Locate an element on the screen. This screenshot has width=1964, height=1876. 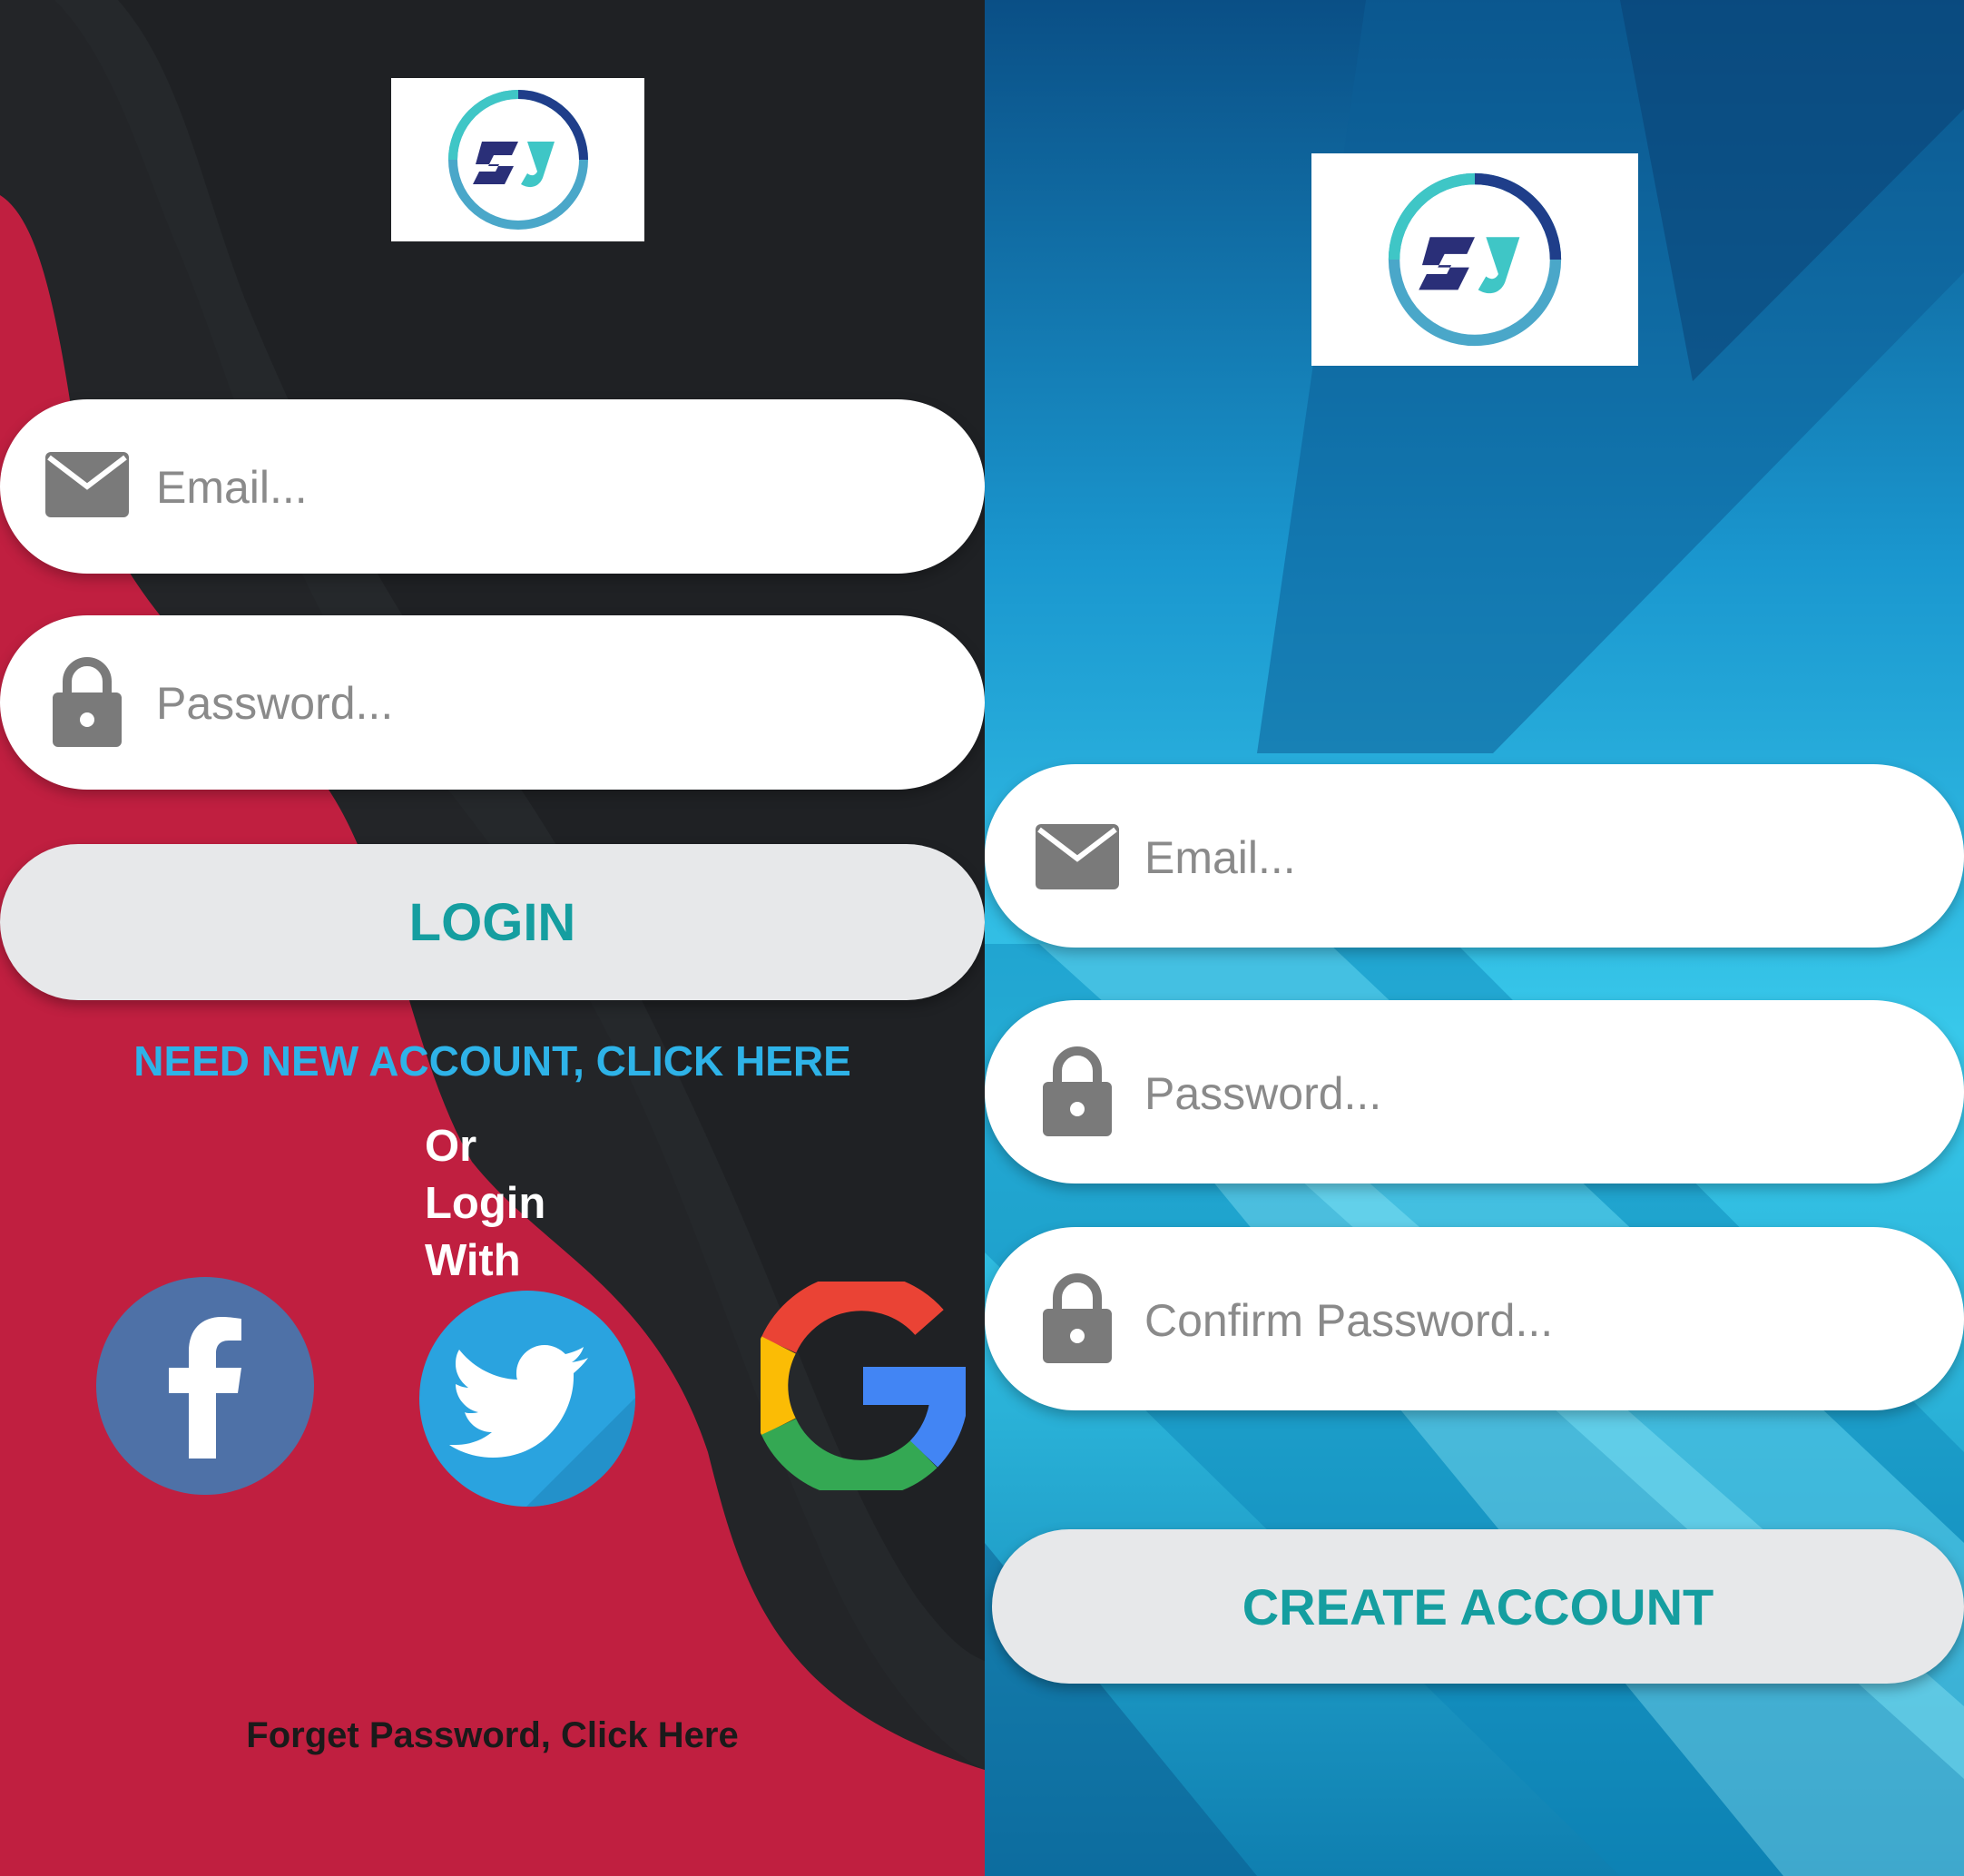
create-account-button: CREATE ACCOUNT is located at coordinates (1478, 1607).